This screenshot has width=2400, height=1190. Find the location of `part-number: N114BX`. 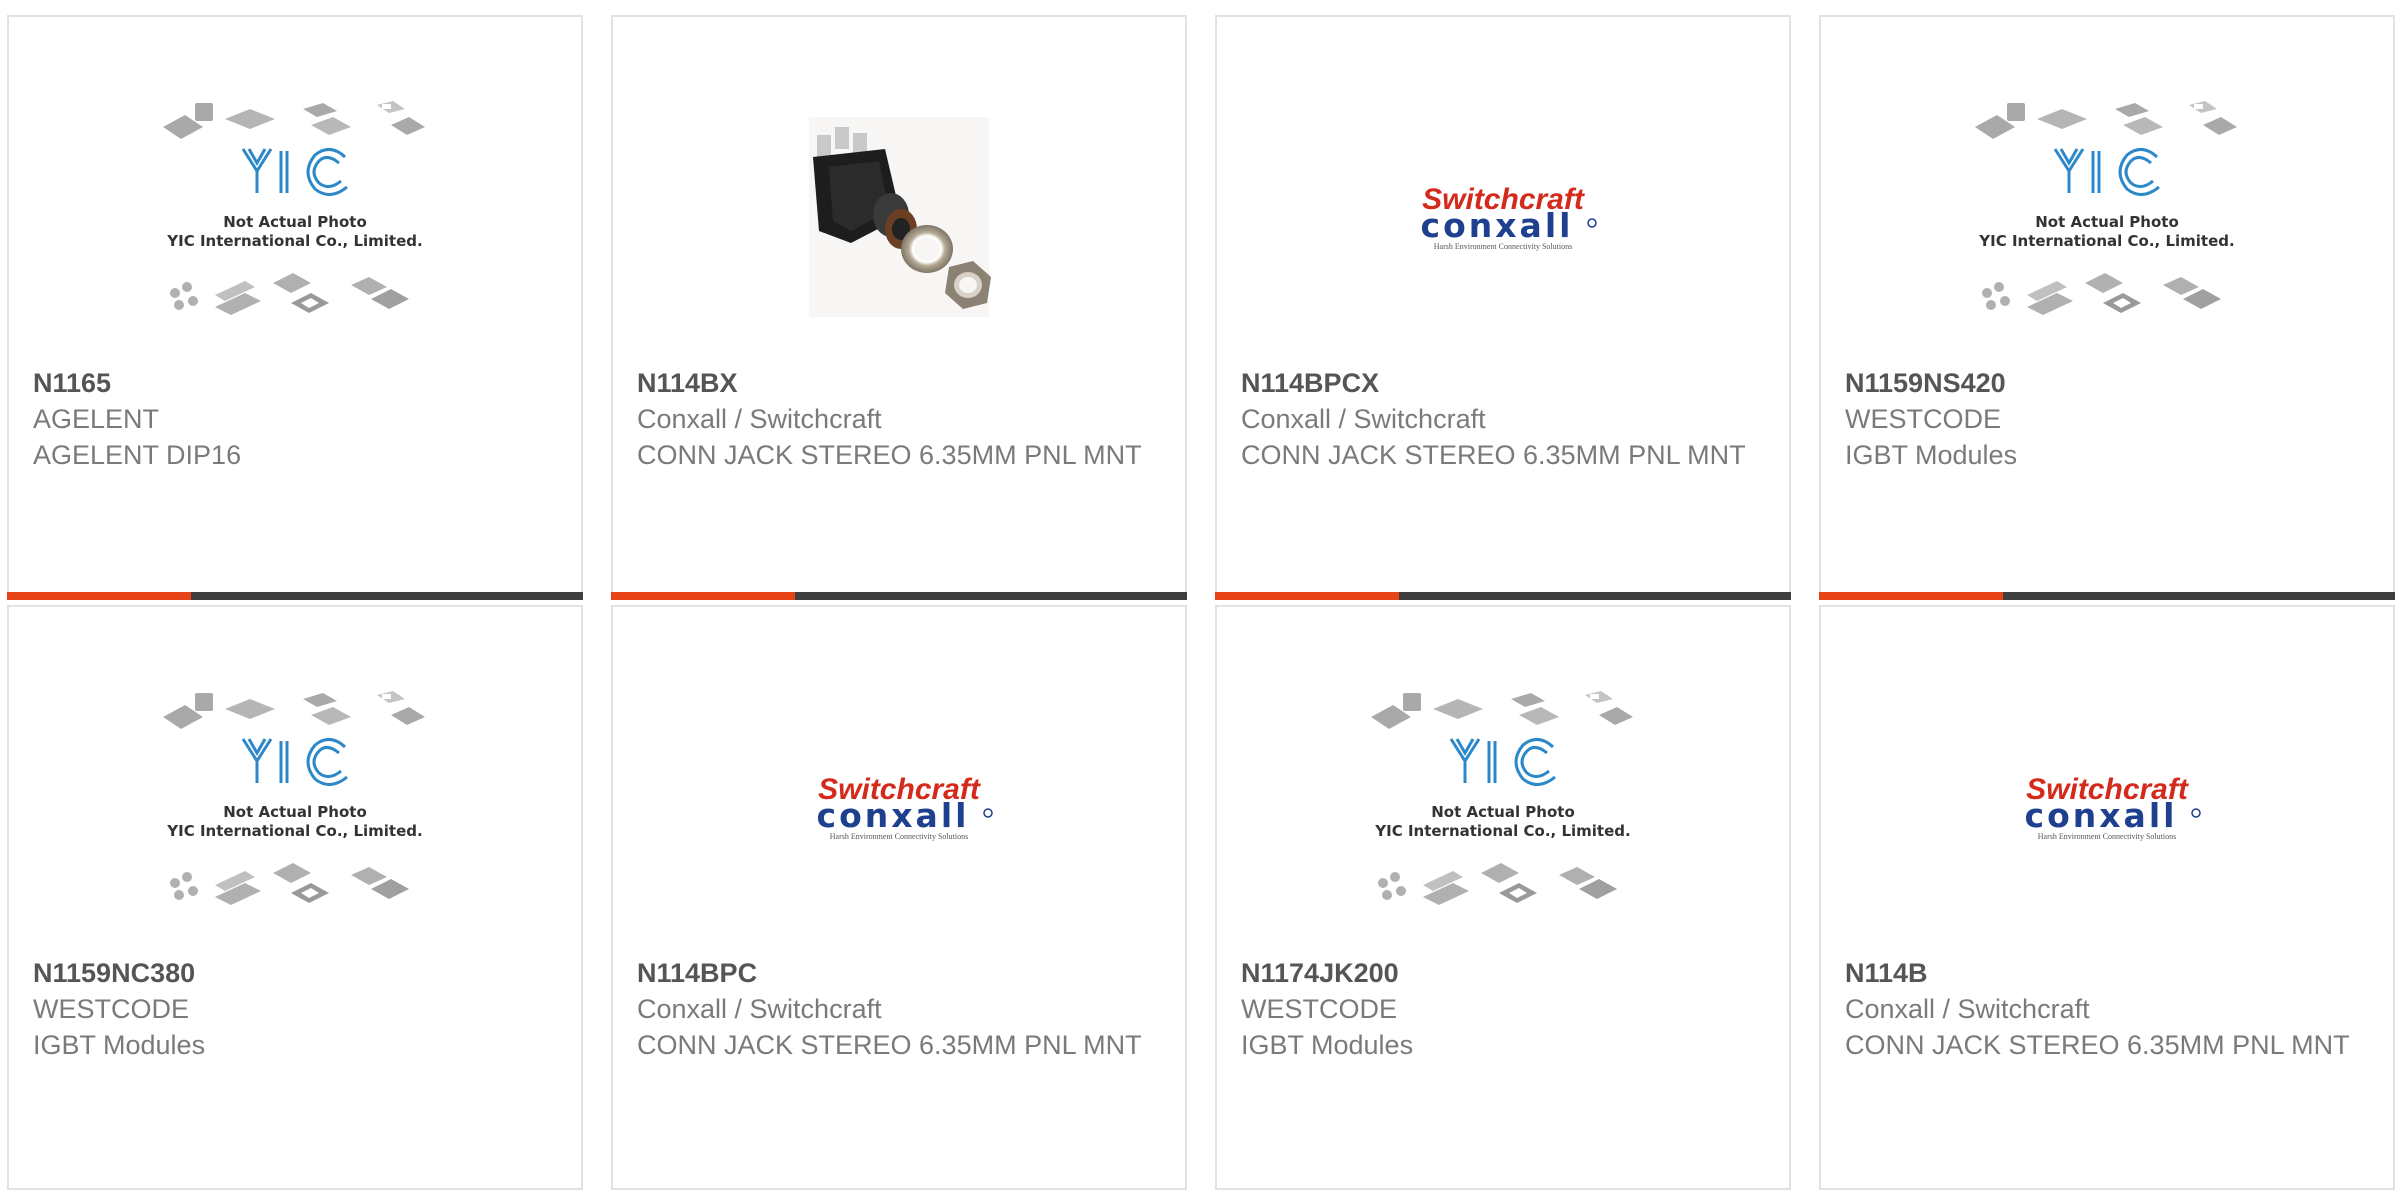

part-number: N114BX is located at coordinates (901, 383).